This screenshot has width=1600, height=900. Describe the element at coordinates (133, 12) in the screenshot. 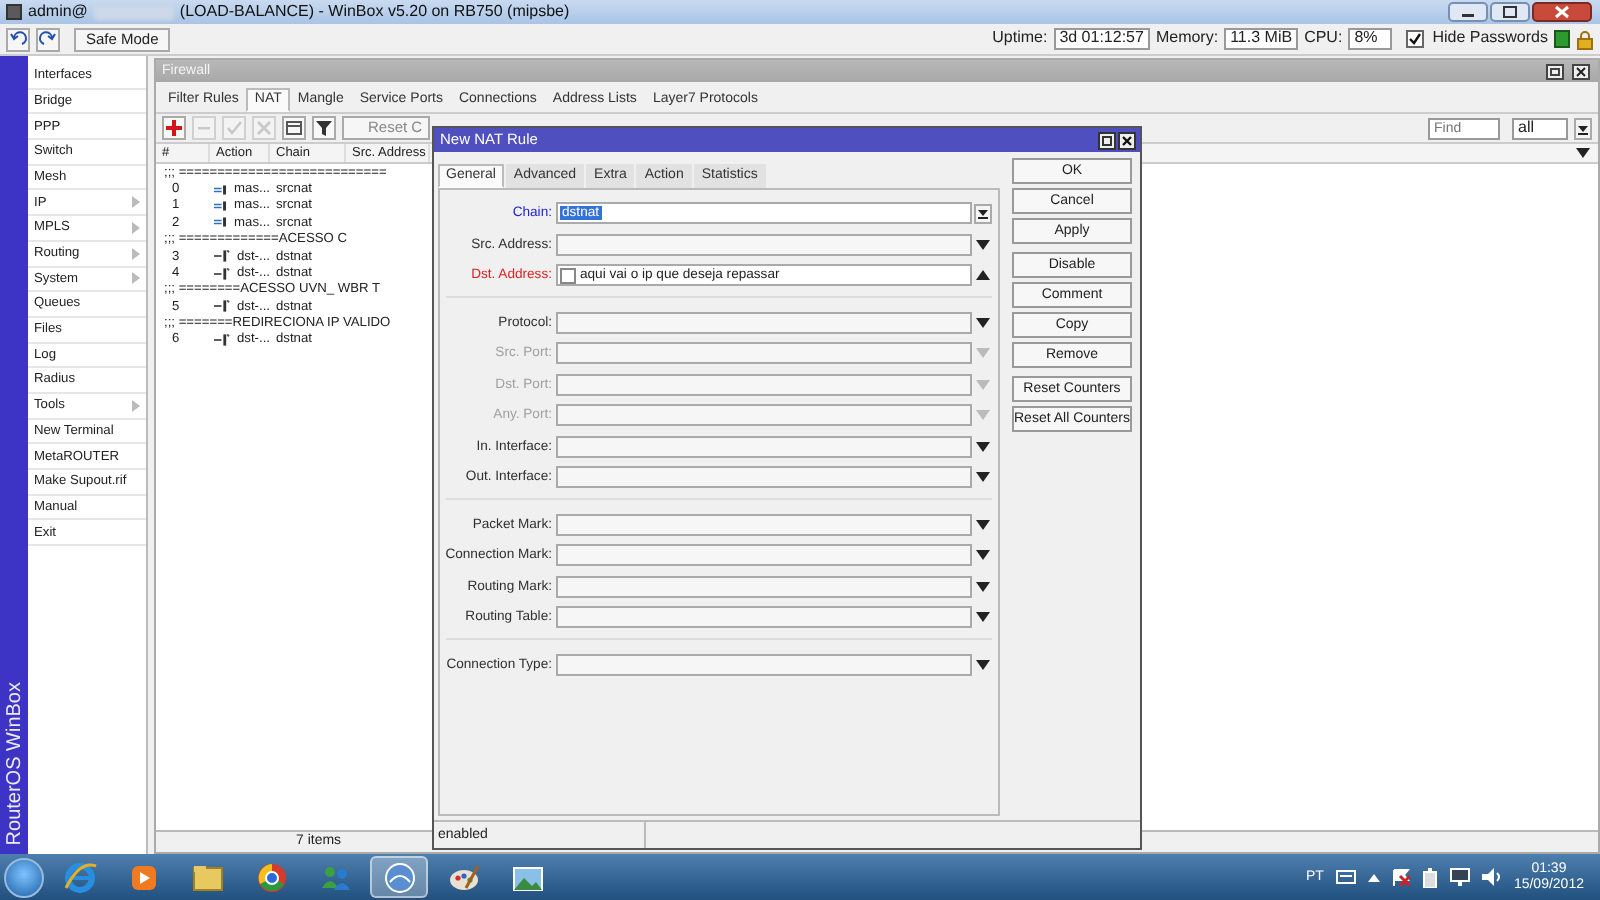

I see `redacted-block` at that location.